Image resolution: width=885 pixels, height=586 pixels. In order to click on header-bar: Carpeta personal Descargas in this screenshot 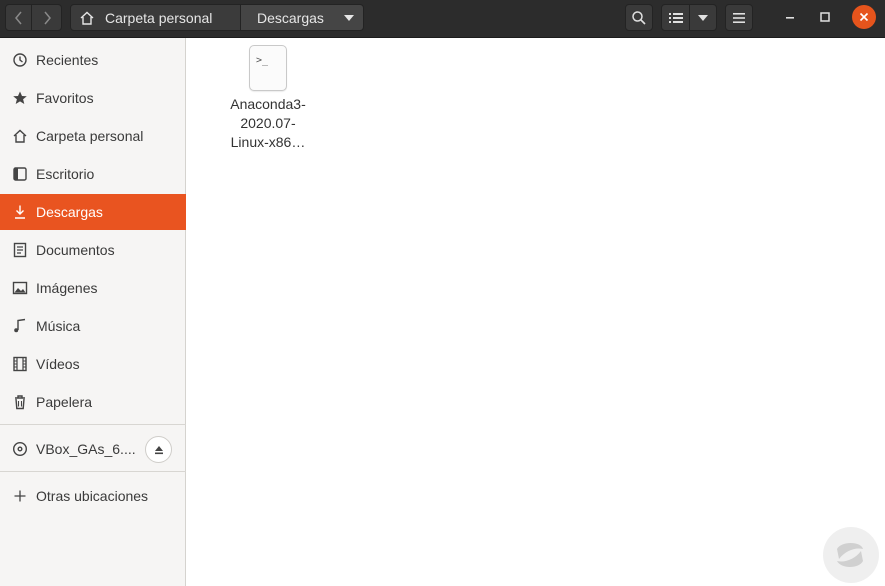, I will do `click(442, 19)`.